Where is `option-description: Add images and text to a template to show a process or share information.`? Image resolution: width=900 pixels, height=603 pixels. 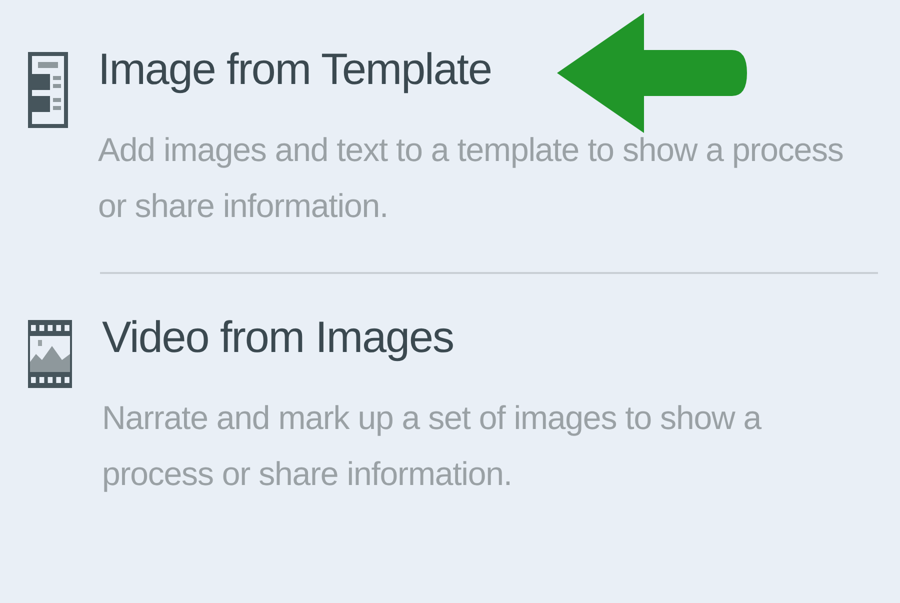 option-description: Add images and text to a template to show a process or share information. is located at coordinates (471, 178).